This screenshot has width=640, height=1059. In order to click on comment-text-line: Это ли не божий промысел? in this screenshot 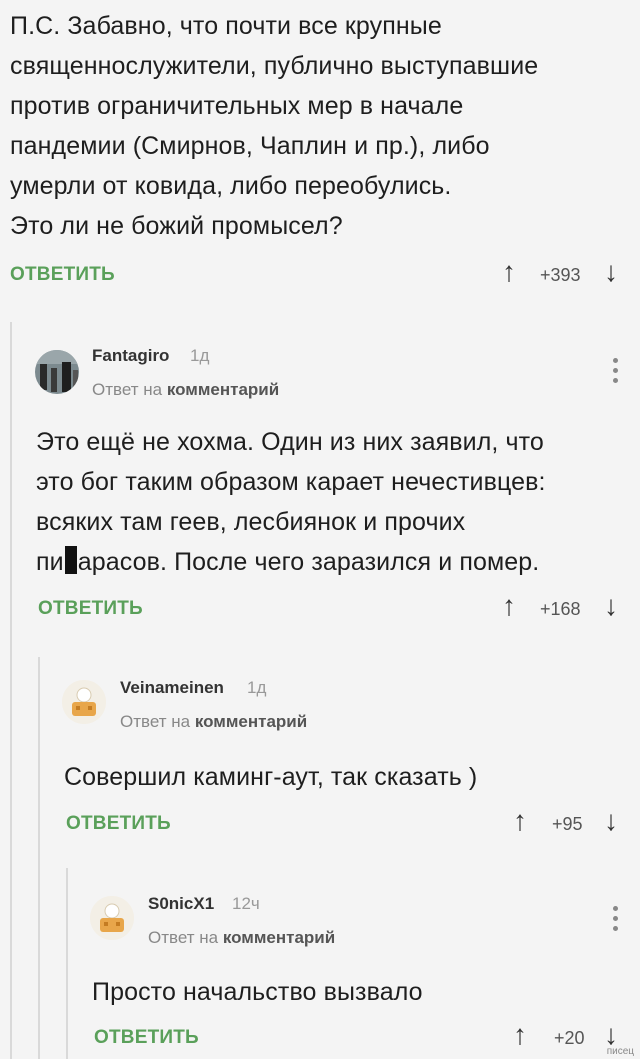, I will do `click(176, 226)`.